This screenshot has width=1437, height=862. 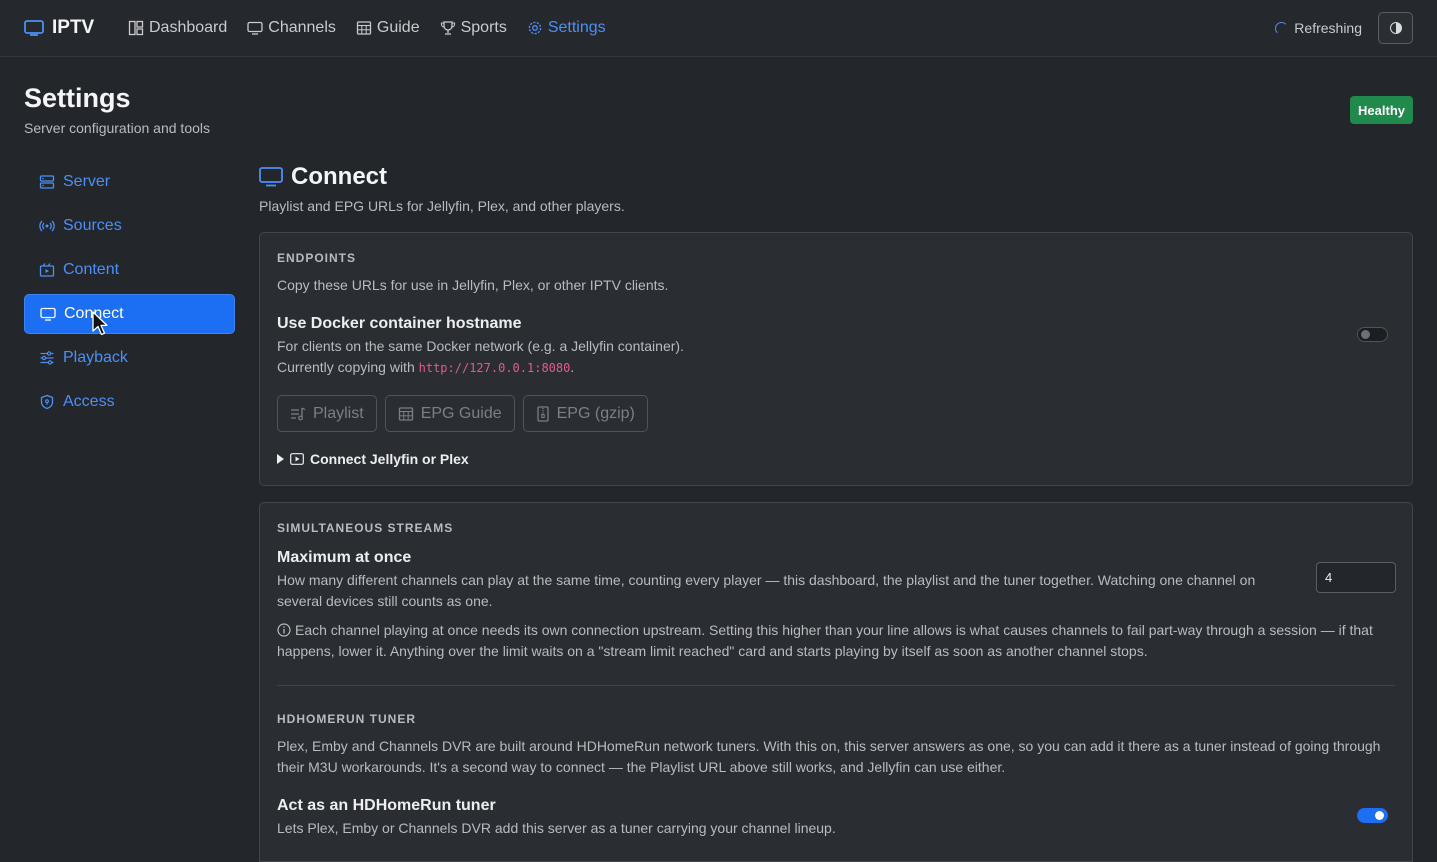 What do you see at coordinates (73, 27) in the screenshot?
I see `brand-name: IPTV` at bounding box center [73, 27].